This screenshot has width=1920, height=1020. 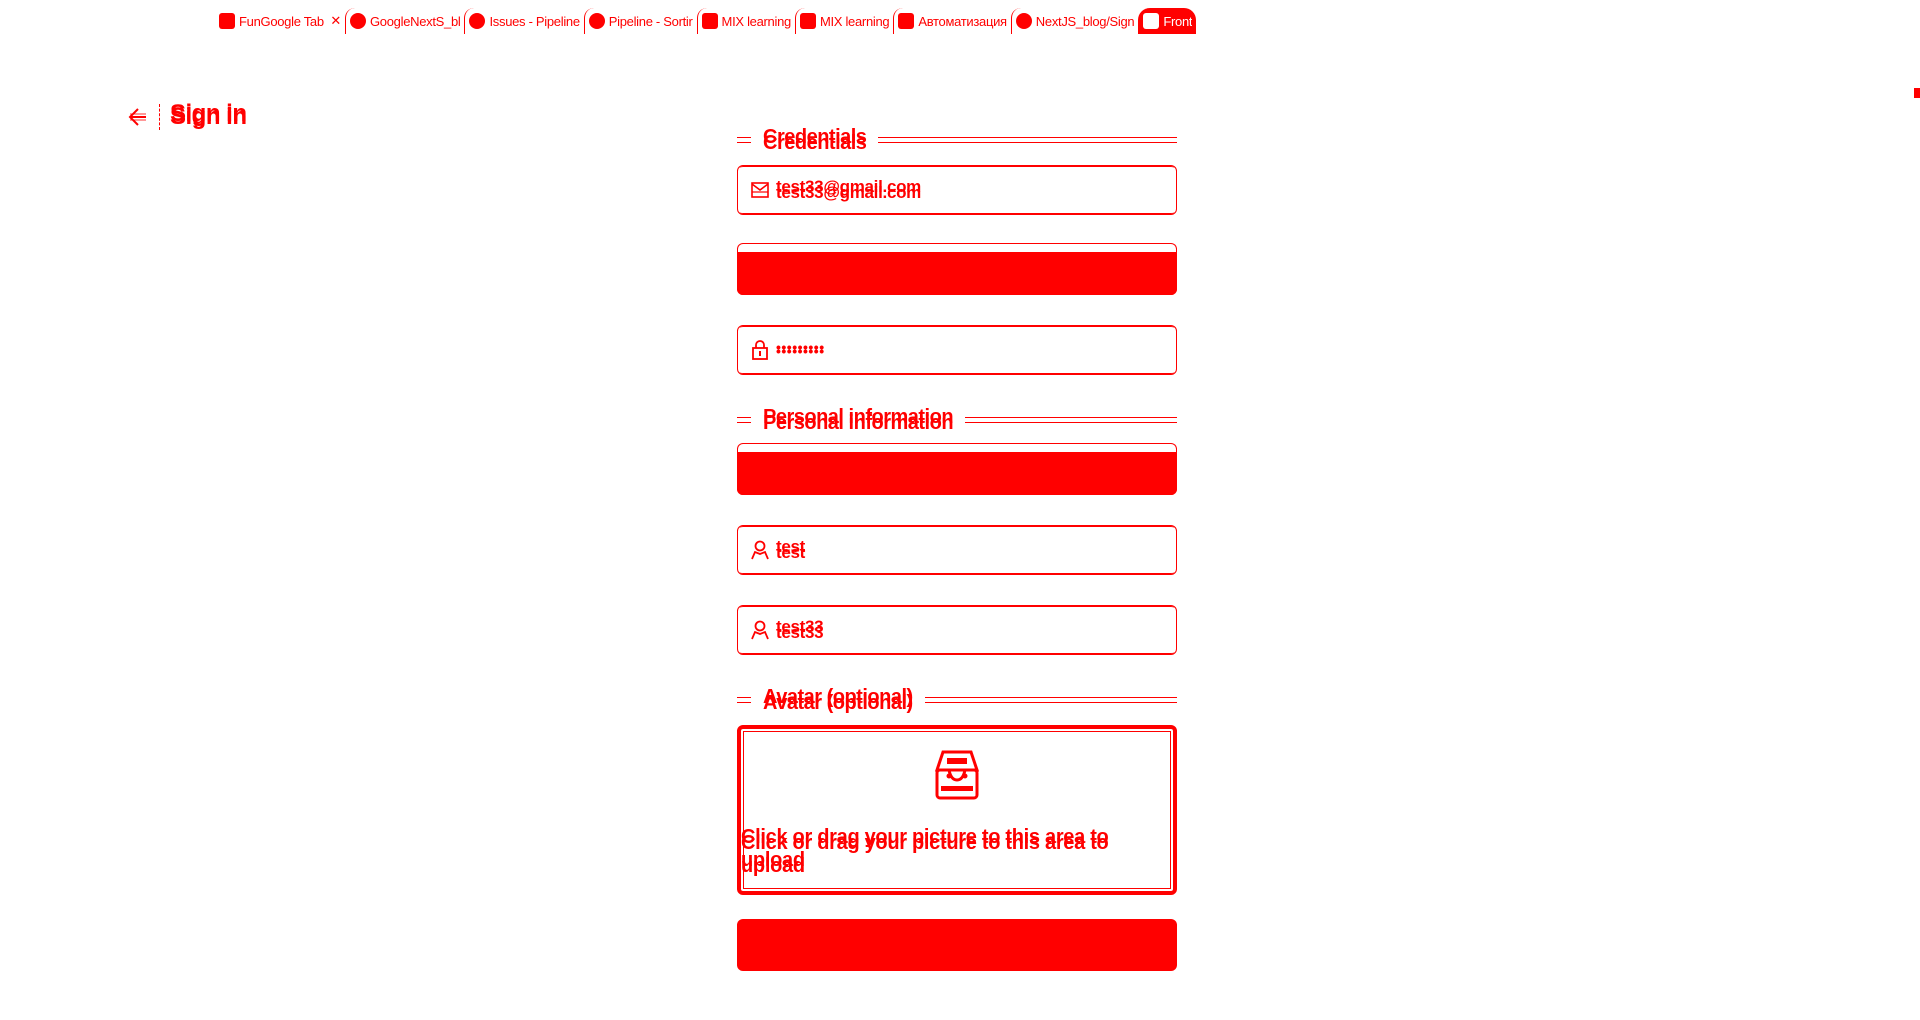 What do you see at coordinates (800, 351) in the screenshot?
I see `password-value: •••••••••` at bounding box center [800, 351].